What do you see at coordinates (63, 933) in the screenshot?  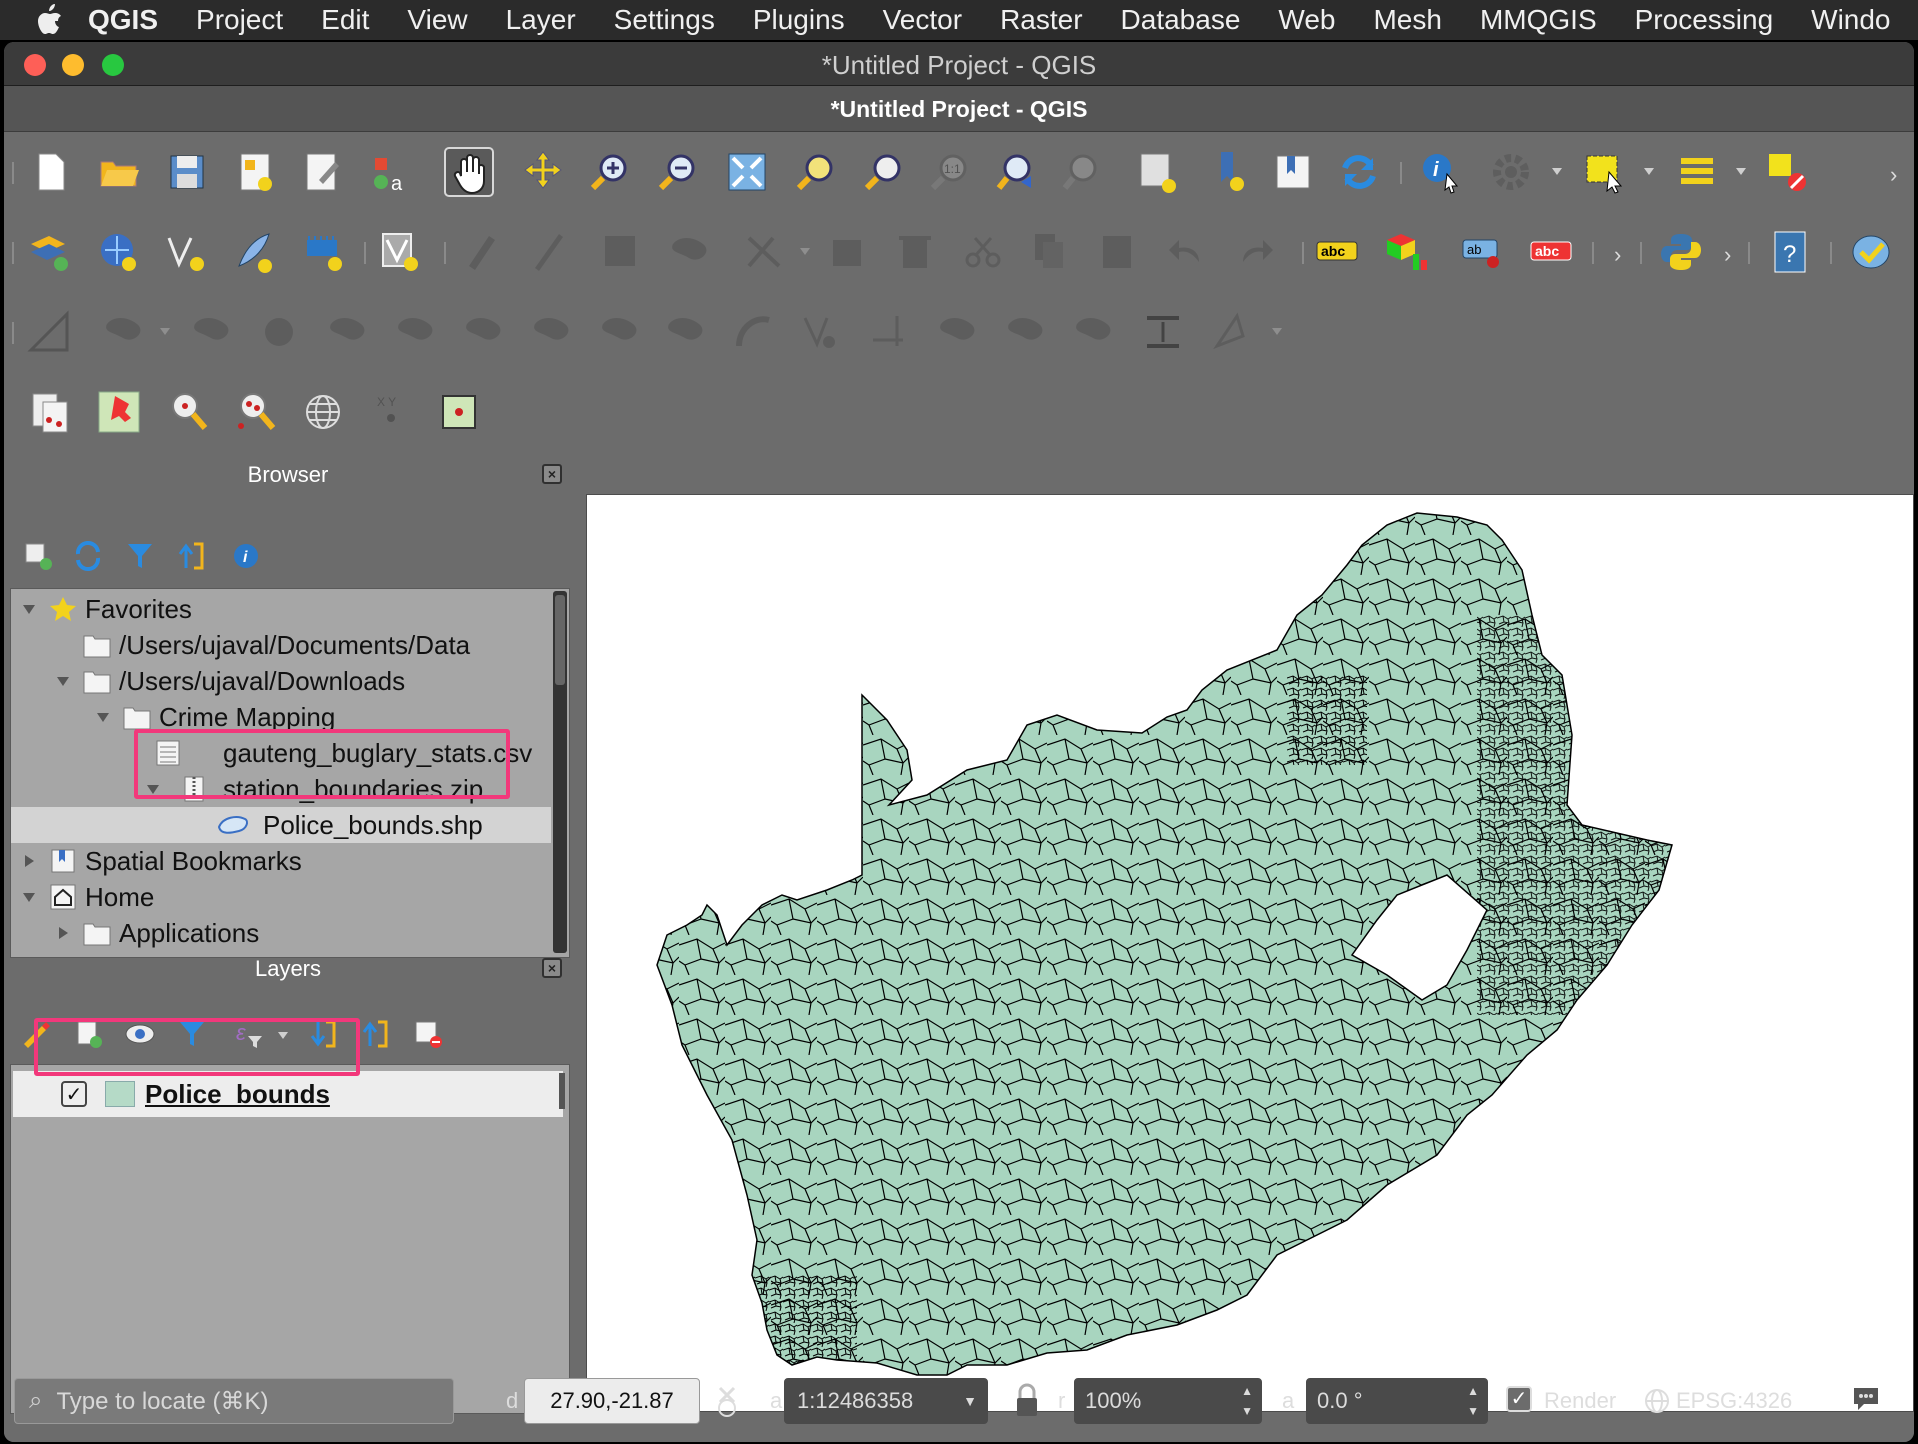 I see `expand-applications-icon` at bounding box center [63, 933].